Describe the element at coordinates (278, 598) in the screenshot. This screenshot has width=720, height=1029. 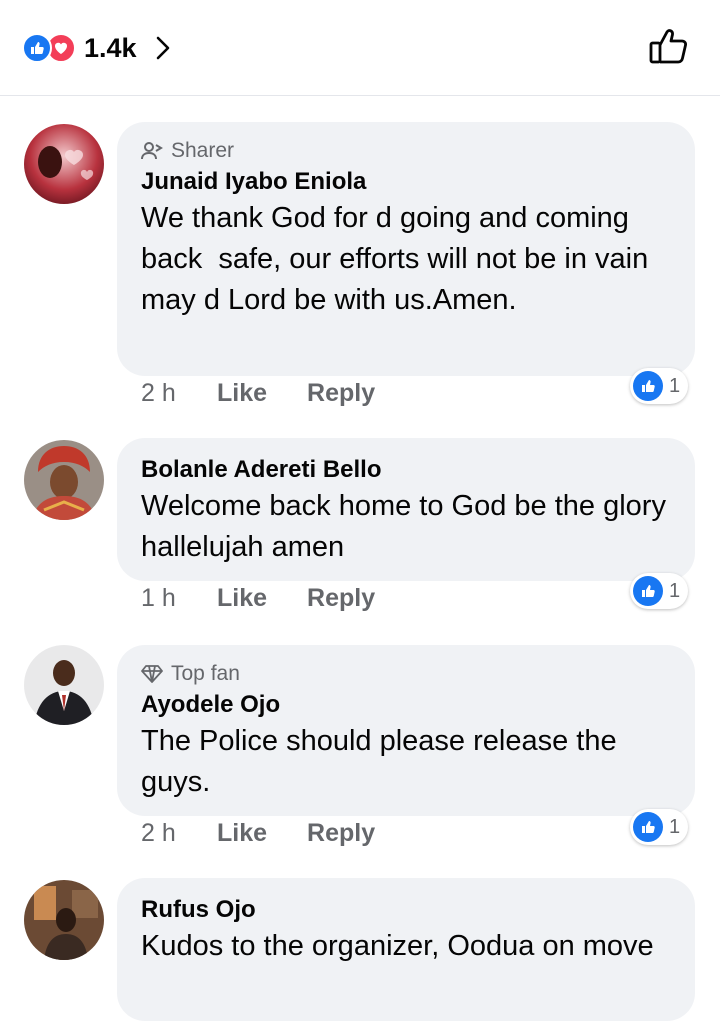
I see `comment-actions: 1 h Like Reply` at that location.